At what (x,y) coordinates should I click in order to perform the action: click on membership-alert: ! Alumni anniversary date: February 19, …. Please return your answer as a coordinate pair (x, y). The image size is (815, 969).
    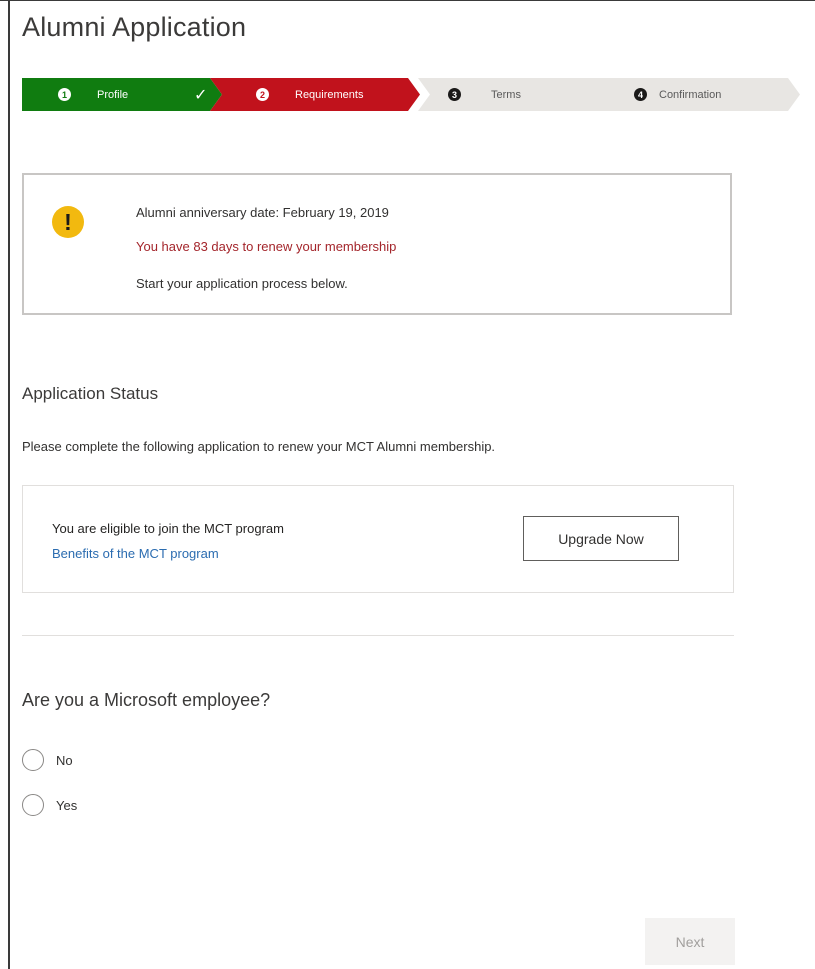
    Looking at the image, I should click on (377, 244).